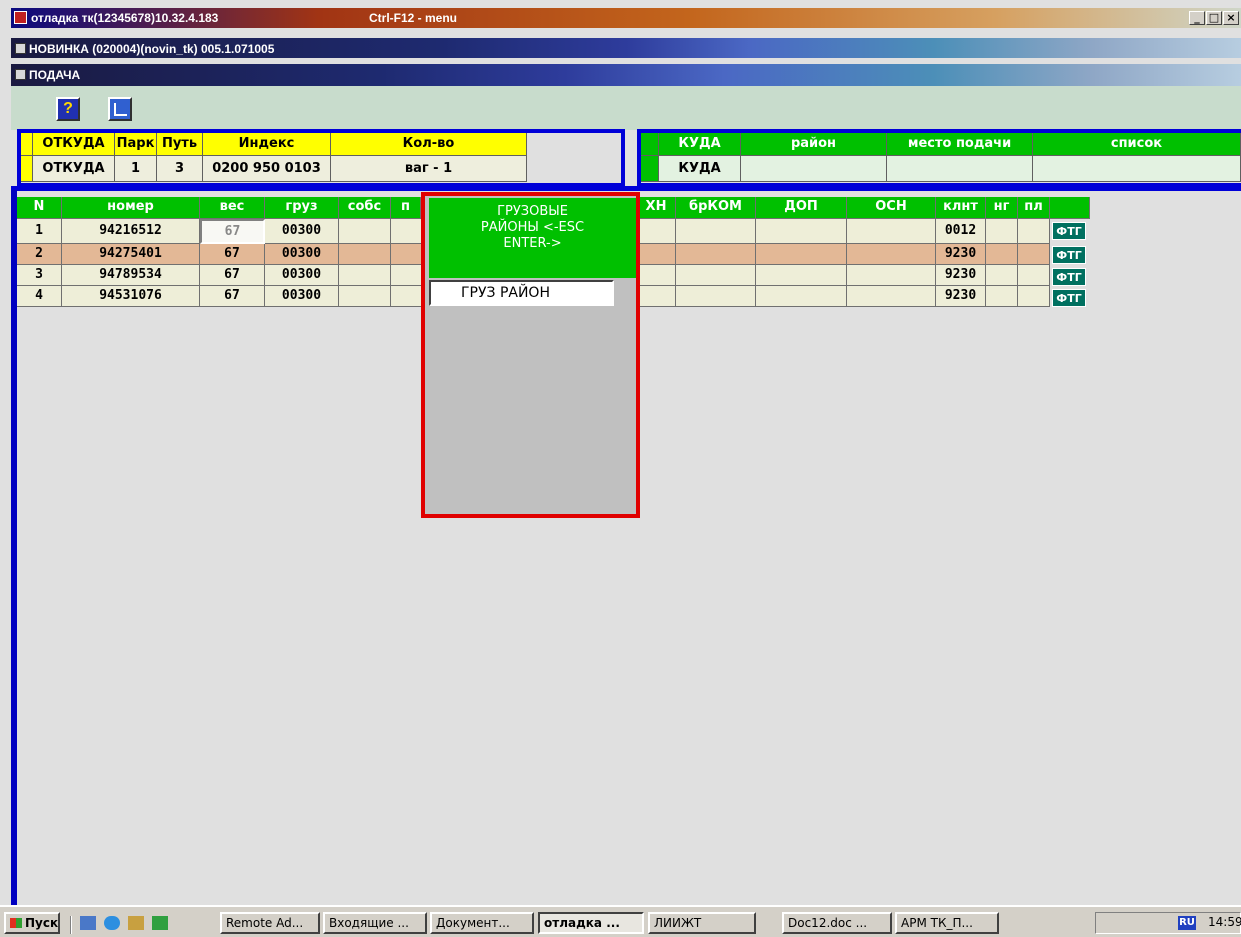  What do you see at coordinates (131, 231) in the screenshot?
I see `wagon-number: 94216512` at bounding box center [131, 231].